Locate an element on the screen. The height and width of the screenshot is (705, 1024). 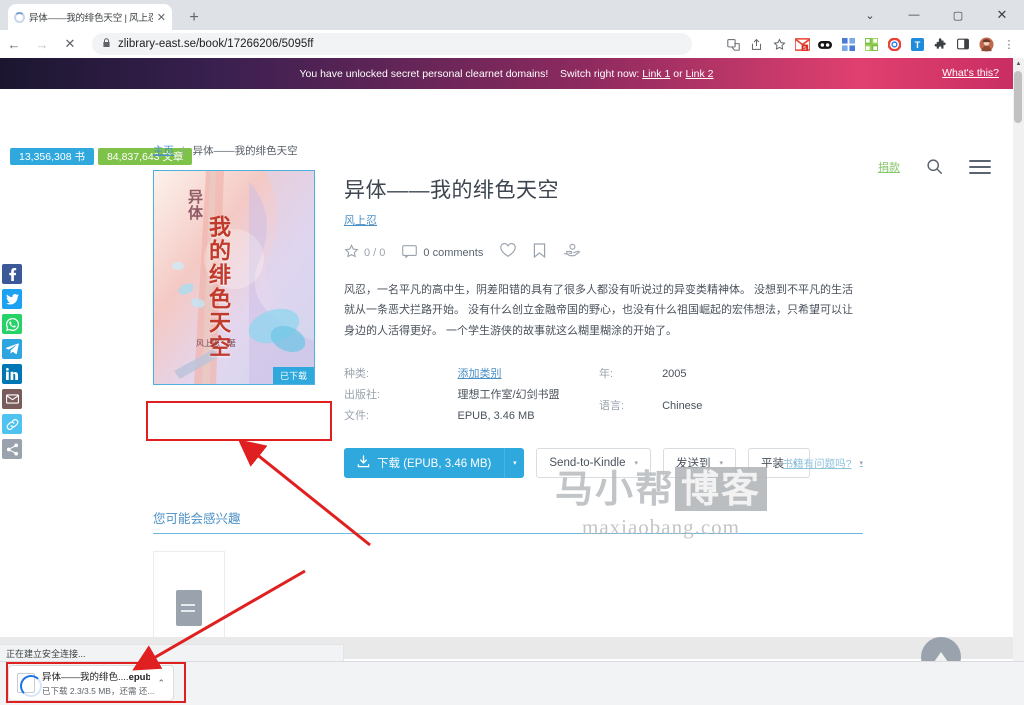
svg-text: 5 is located at coordinates (804, 48).